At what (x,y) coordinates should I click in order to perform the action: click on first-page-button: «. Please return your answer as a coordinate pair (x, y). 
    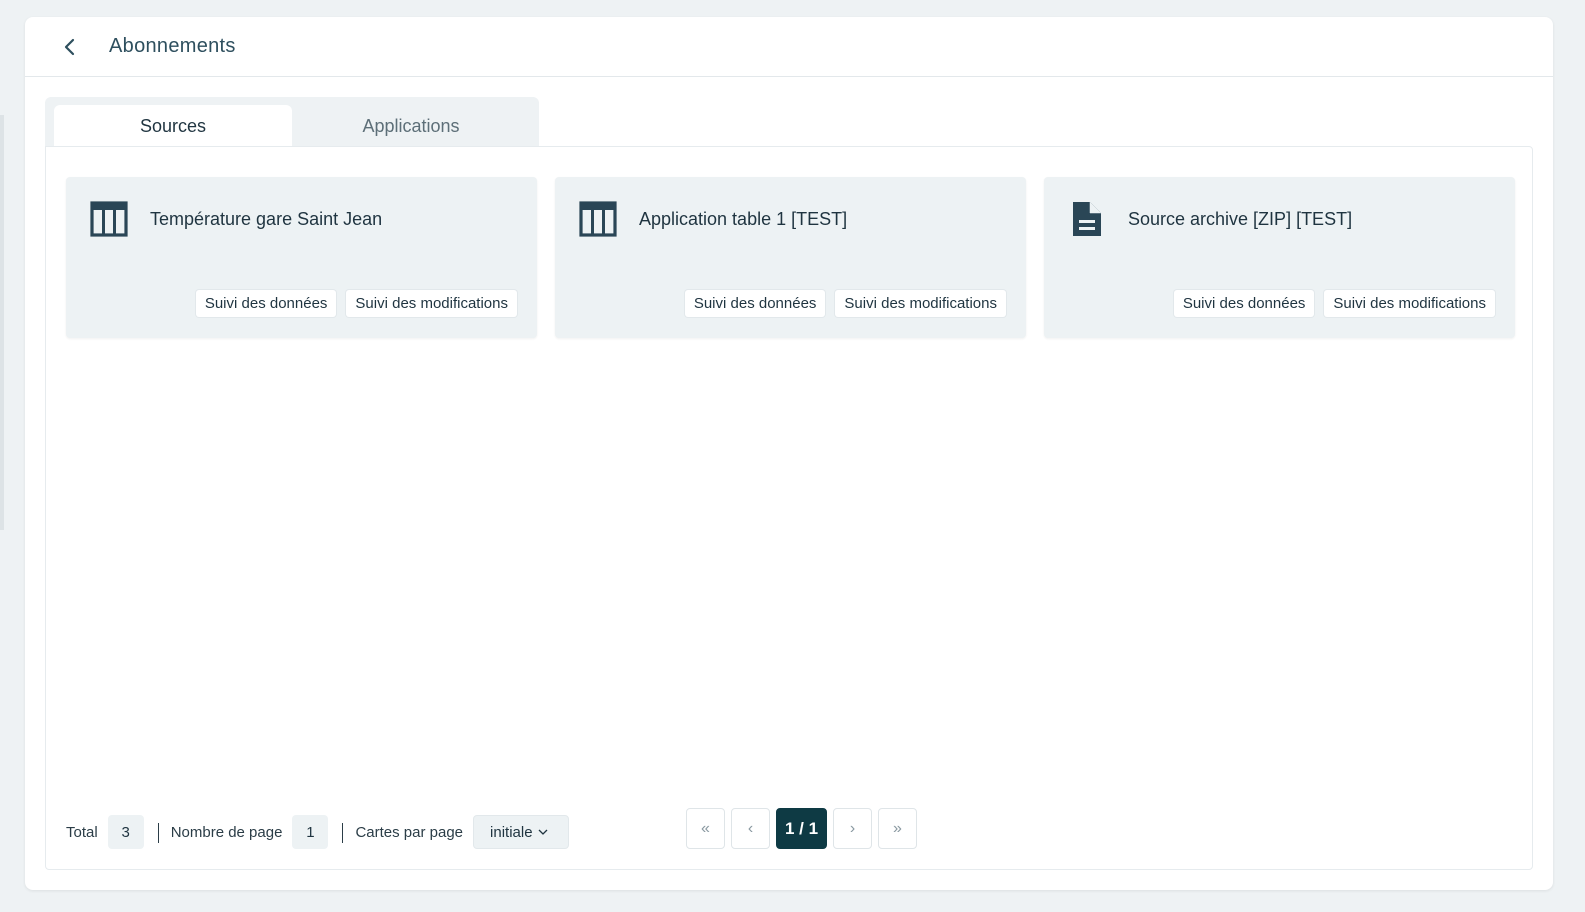
    Looking at the image, I should click on (705, 828).